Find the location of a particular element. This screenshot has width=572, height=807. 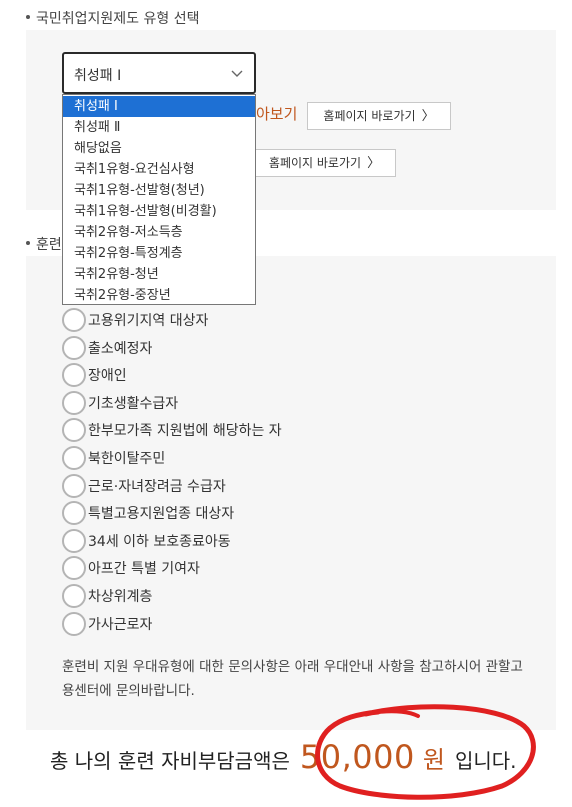

radio-label: 북한이탈주민 is located at coordinates (127, 459).